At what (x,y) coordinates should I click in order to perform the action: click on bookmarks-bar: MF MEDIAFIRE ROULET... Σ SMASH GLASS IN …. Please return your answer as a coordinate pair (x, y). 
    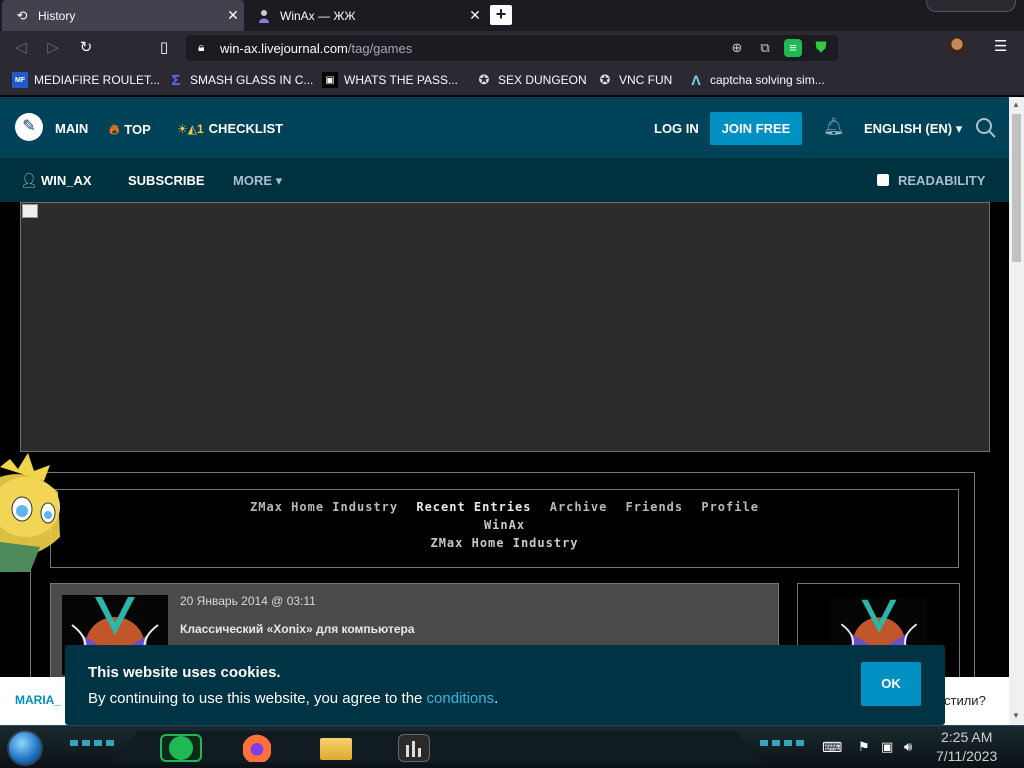
    Looking at the image, I should click on (512, 80).